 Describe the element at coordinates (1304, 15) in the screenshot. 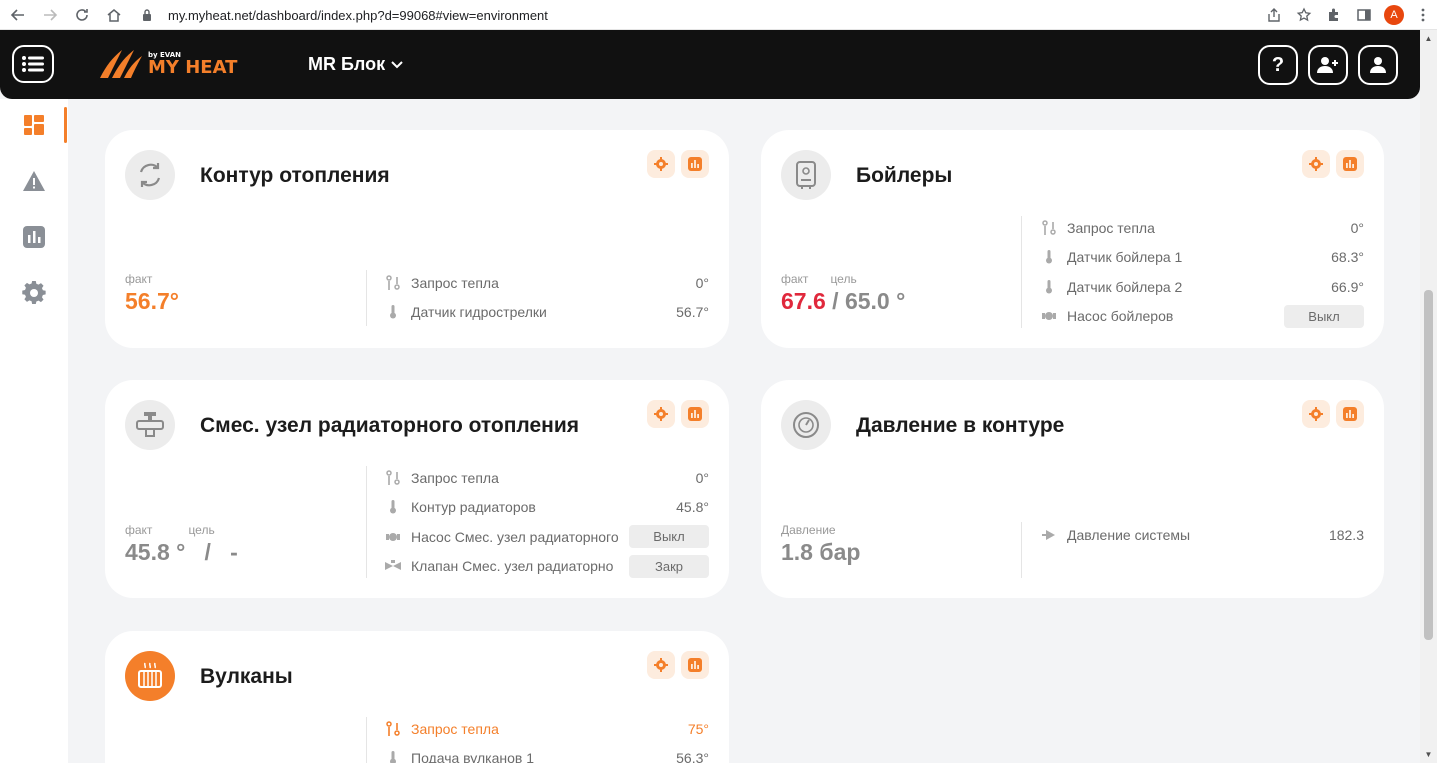

I see `bookmark-star-icon` at that location.